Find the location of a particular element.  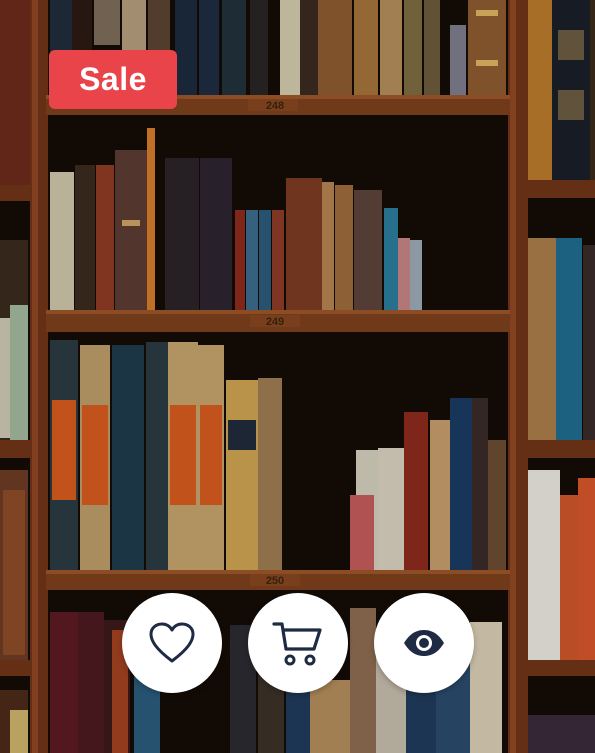

quick-view-button is located at coordinates (424, 643).